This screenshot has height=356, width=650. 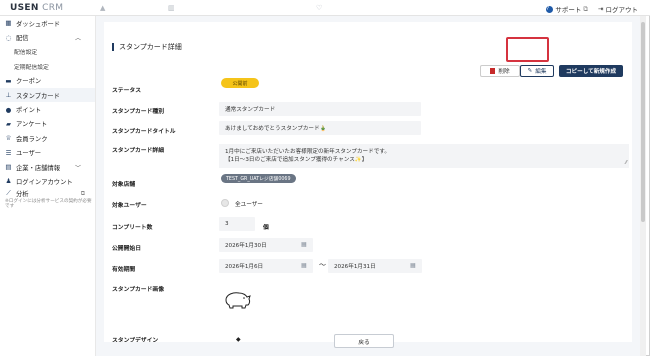 What do you see at coordinates (541, 72) in the screenshot?
I see `edit-label: 編集` at bounding box center [541, 72].